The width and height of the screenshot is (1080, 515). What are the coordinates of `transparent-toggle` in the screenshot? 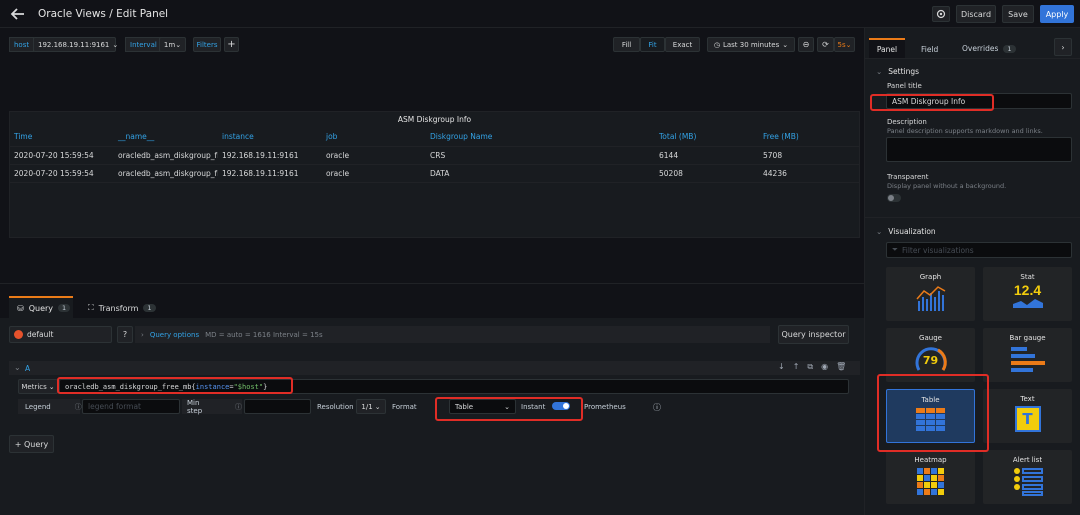 It's located at (894, 199).